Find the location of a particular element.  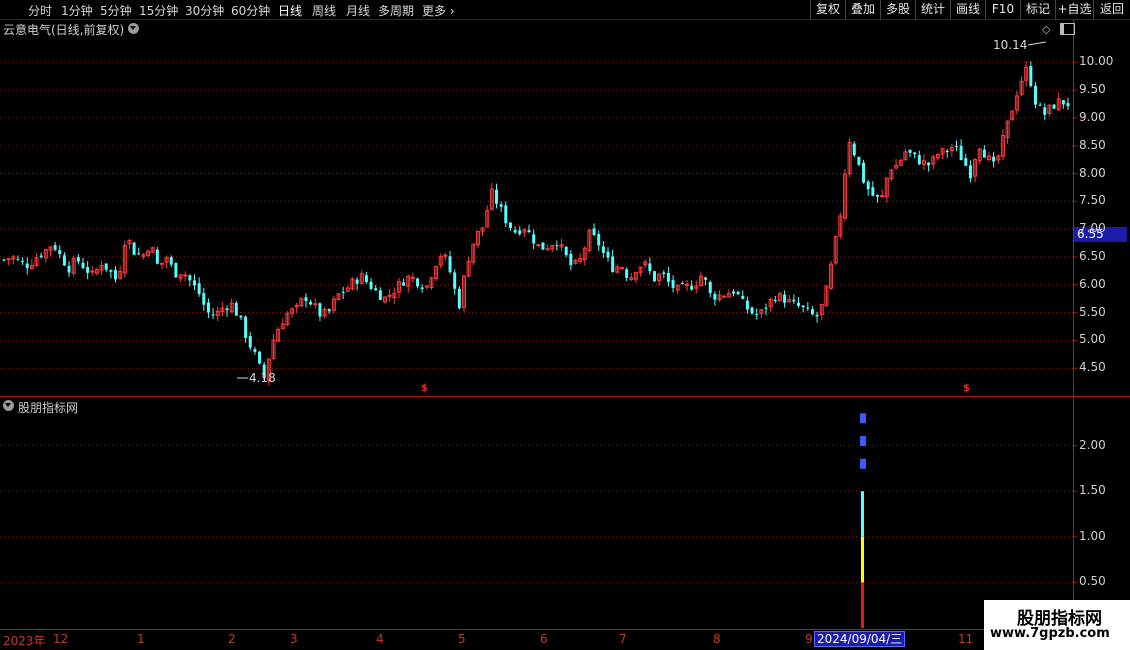

signal-mark: $ is located at coordinates (966, 388).